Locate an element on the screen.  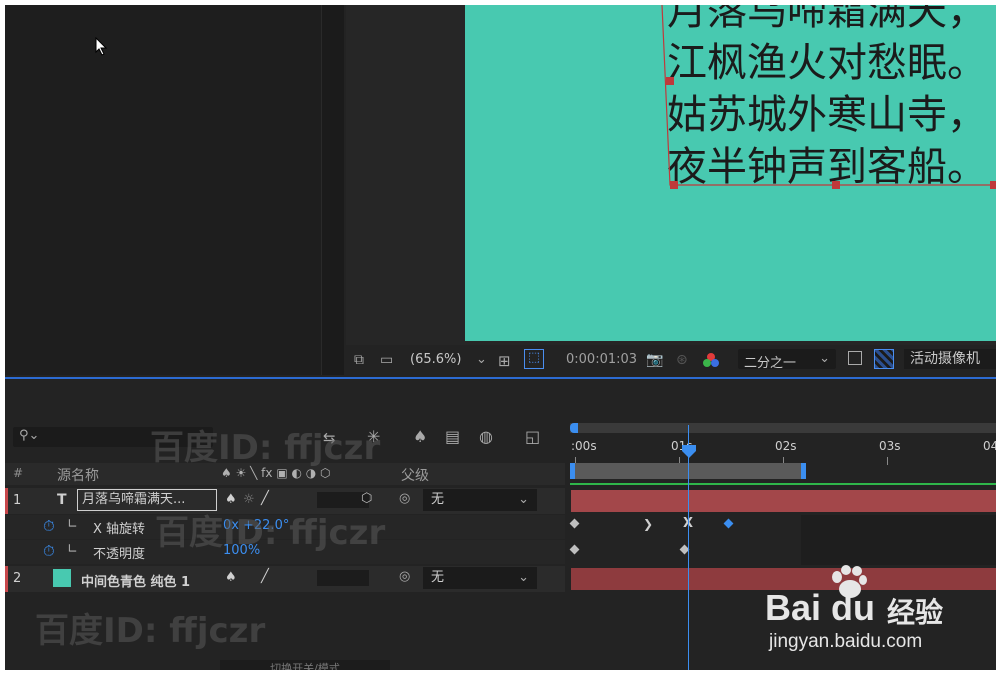
layer-index: 2 is located at coordinates (17, 578).